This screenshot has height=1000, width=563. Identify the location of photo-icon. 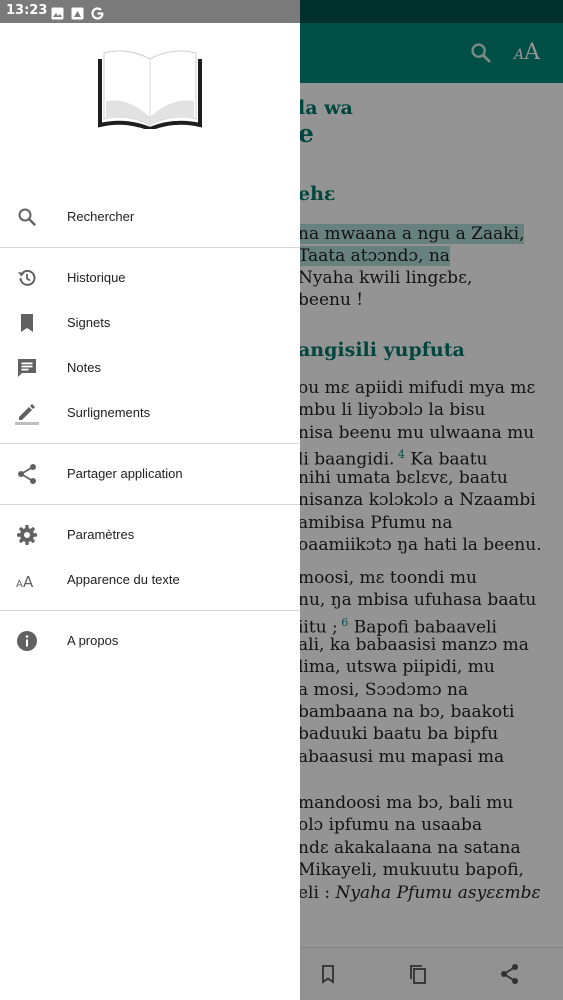
(77, 12).